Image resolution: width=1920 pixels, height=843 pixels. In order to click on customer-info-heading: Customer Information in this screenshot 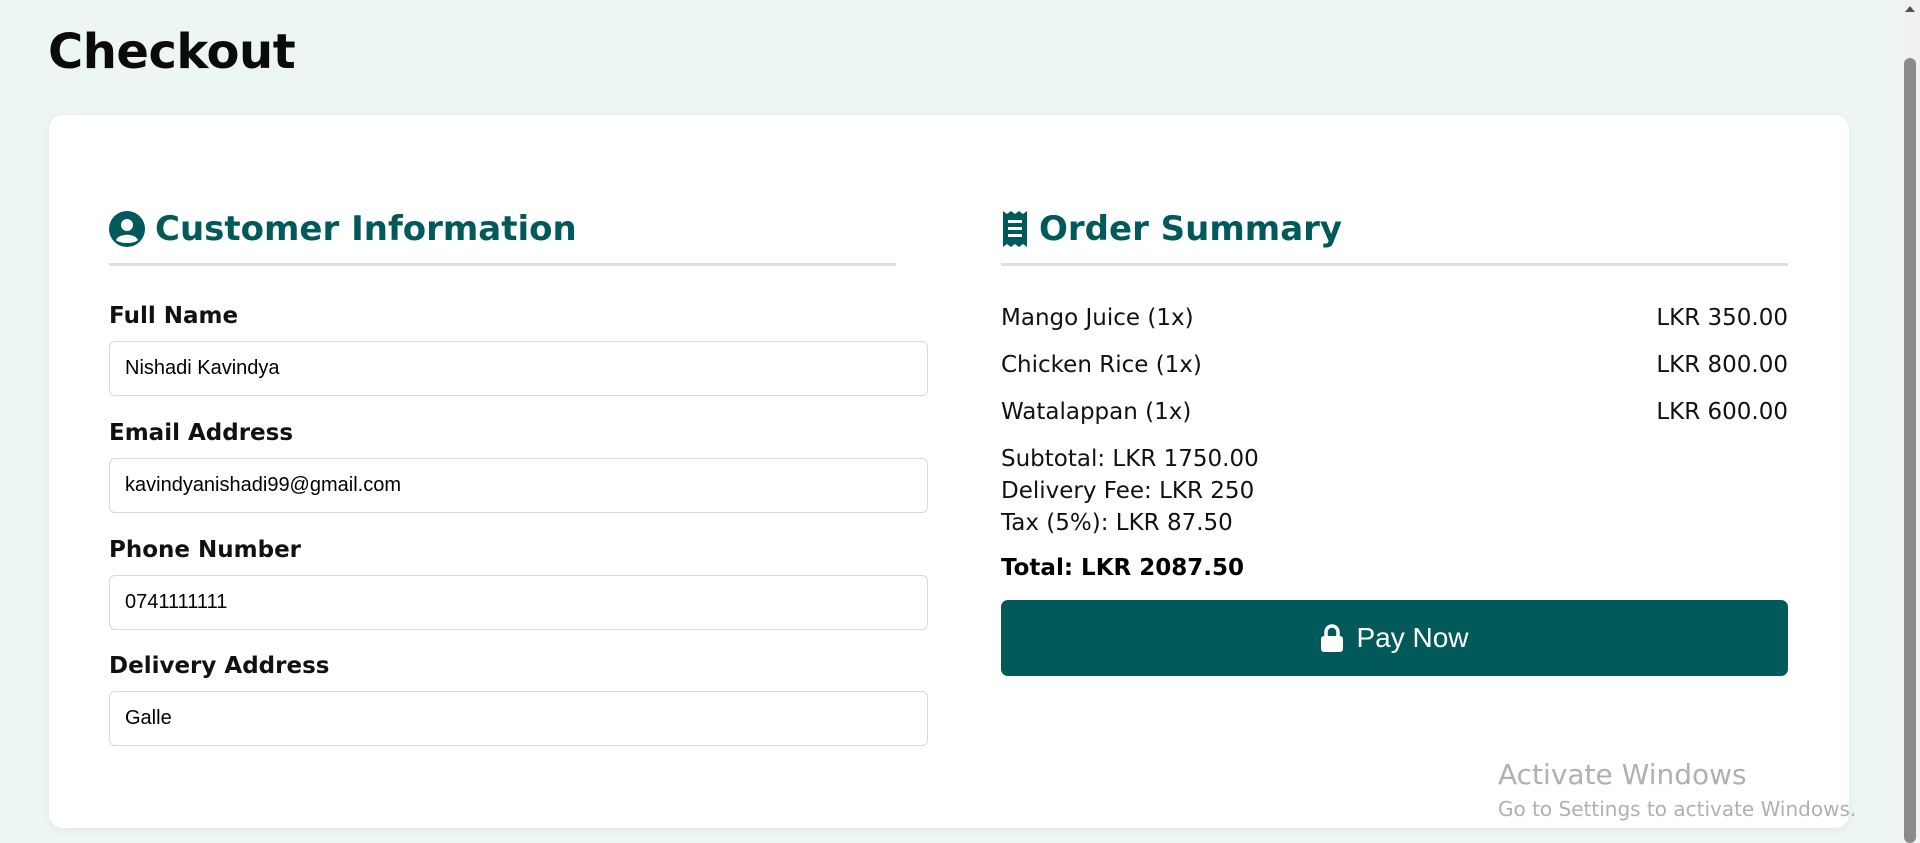, I will do `click(502, 237)`.